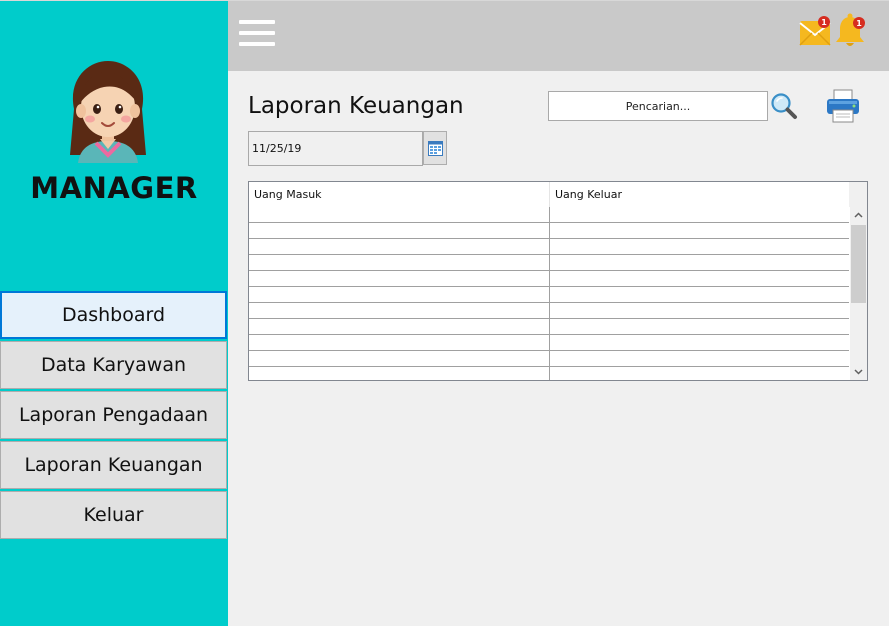 Image resolution: width=889 pixels, height=626 pixels. Describe the element at coordinates (356, 106) in the screenshot. I see `page-title: Laporan Keuangan` at that location.